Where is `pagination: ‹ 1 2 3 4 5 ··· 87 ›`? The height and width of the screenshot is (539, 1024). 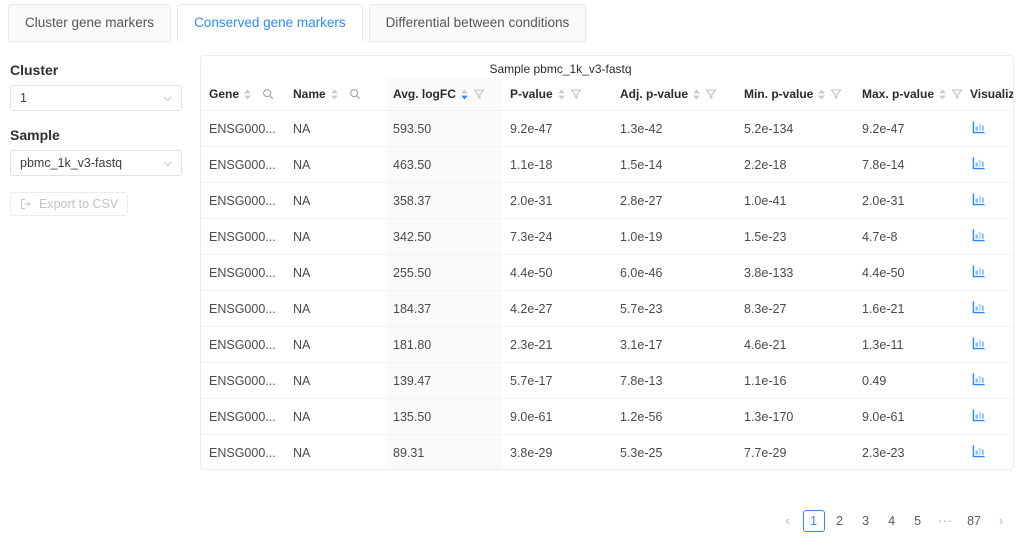
pagination: ‹ 1 2 3 4 5 ··· 87 › is located at coordinates (894, 521).